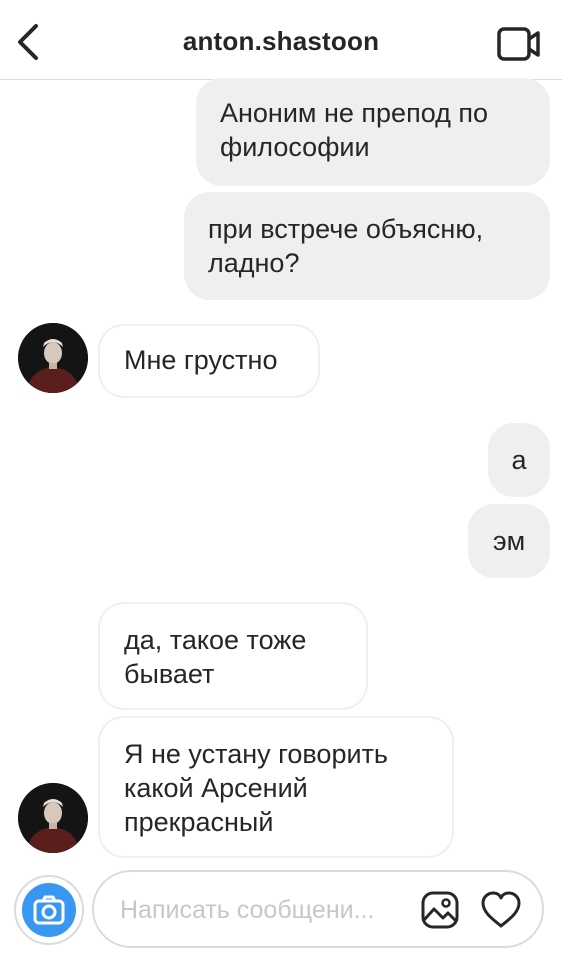 This screenshot has height=960, width=562. I want to click on message-bubble-outgoing: эм, so click(509, 541).